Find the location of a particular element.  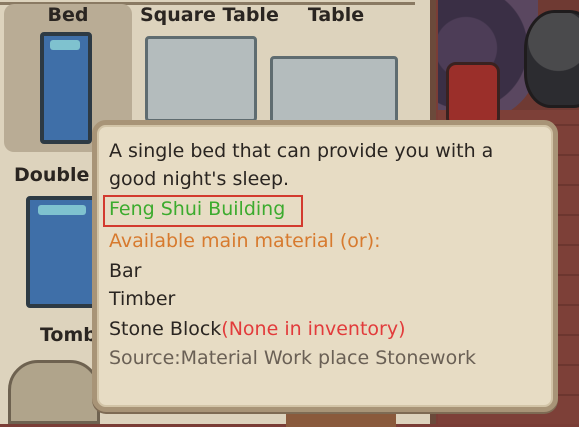

tooltip-source: Source:Material Work place Stonework is located at coordinates (293, 358).